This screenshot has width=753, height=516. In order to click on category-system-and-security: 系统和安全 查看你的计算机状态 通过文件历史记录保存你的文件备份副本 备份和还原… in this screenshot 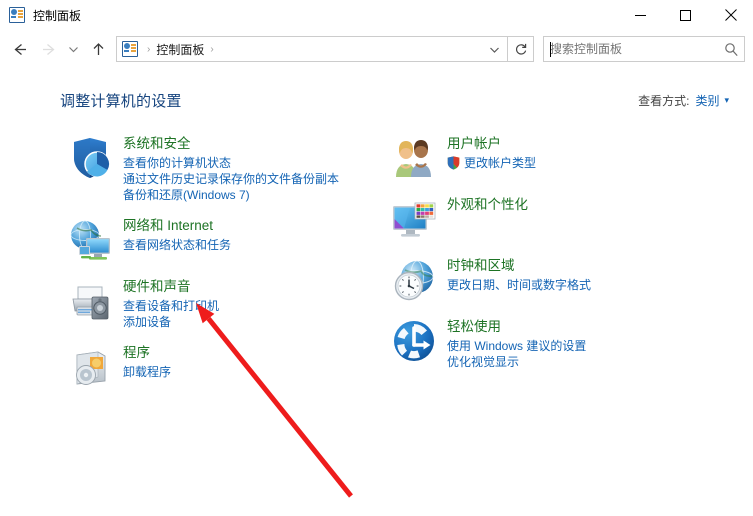, I will do `click(221, 168)`.